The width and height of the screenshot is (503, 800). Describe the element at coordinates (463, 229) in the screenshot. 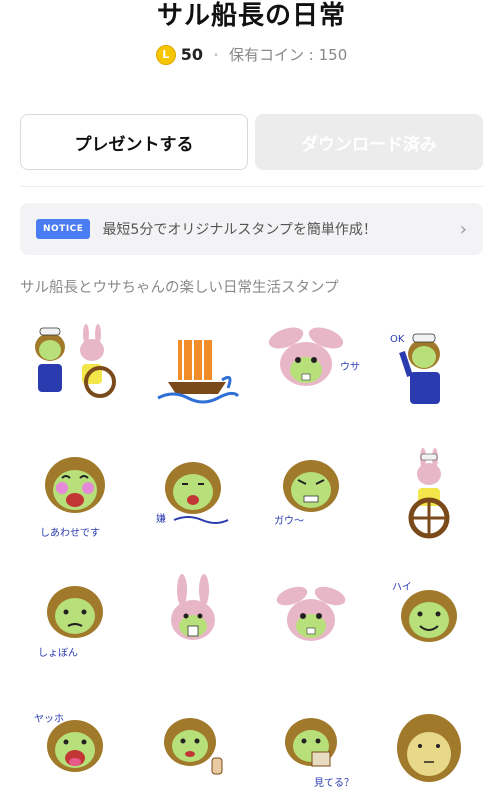

I see `chevron-right-icon: ›` at that location.